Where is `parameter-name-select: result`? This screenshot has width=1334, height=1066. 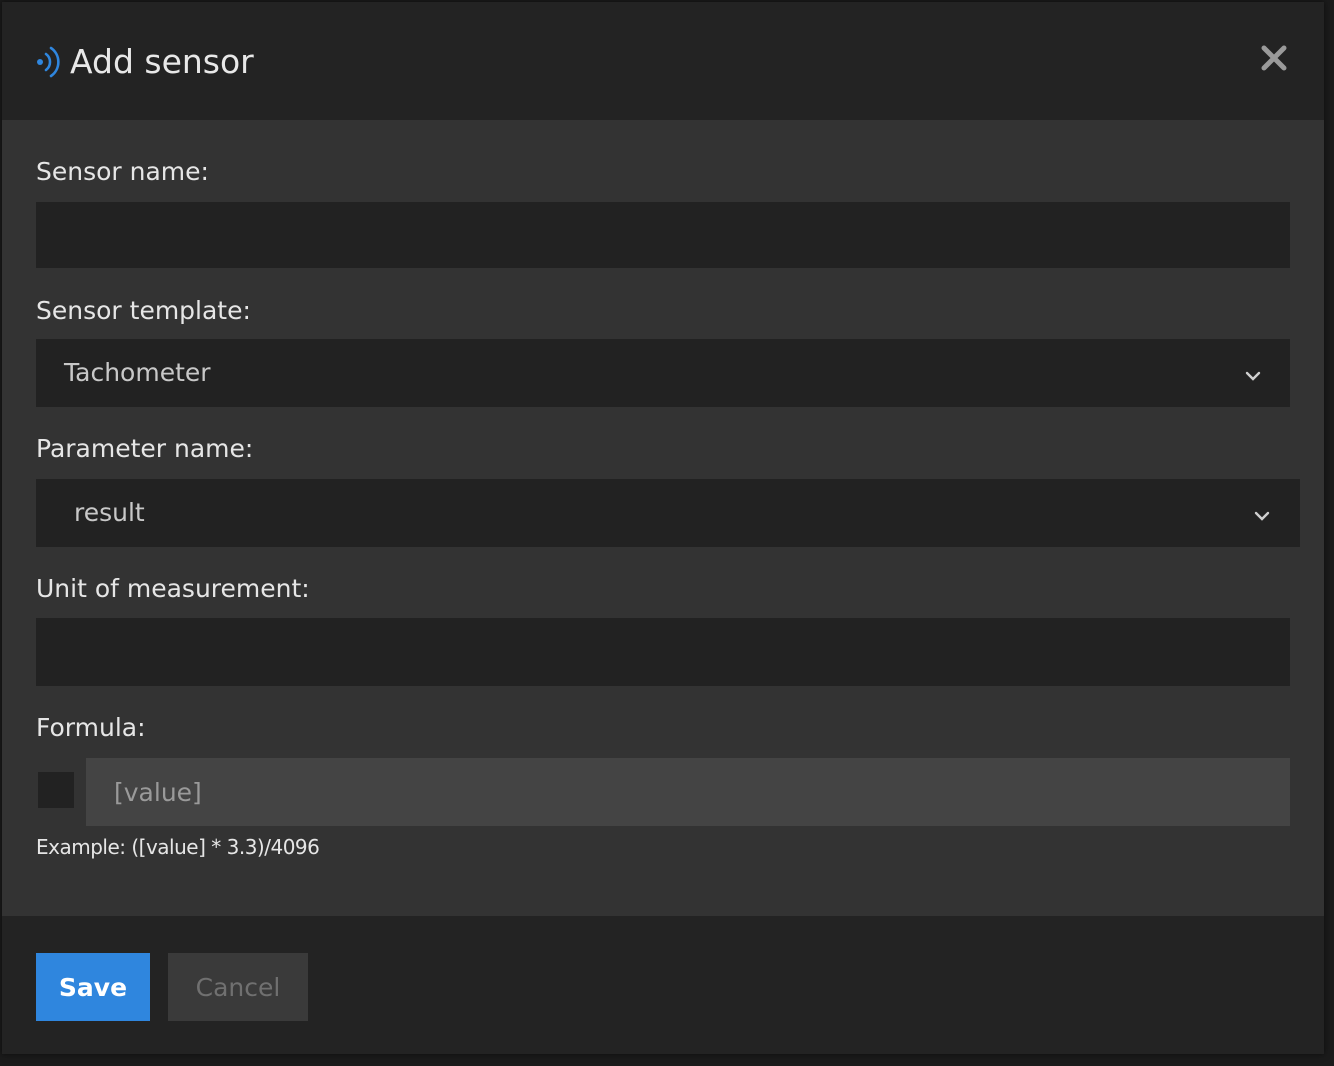
parameter-name-select: result is located at coordinates (668, 513).